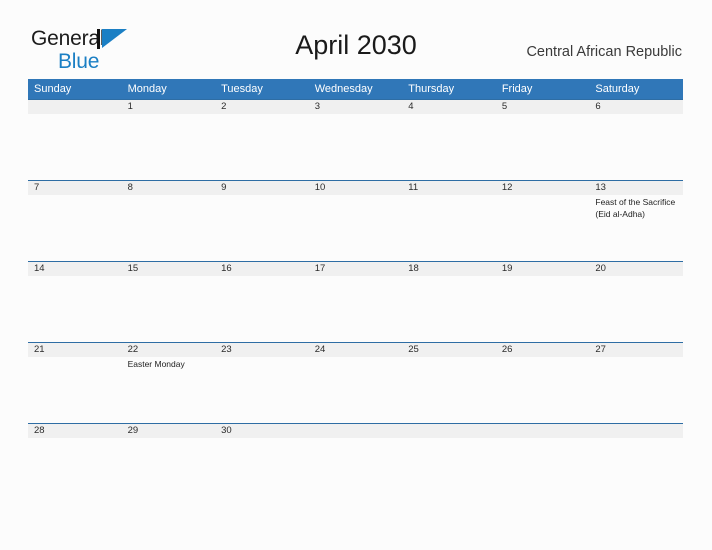  Describe the element at coordinates (168, 268) in the screenshot. I see `day-number: 15` at that location.